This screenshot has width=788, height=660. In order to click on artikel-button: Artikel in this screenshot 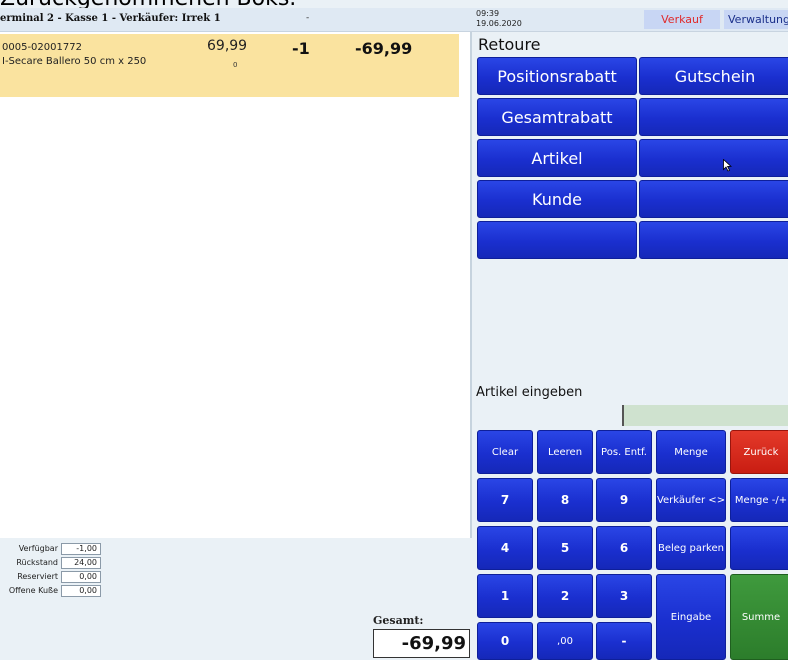, I will do `click(557, 158)`.